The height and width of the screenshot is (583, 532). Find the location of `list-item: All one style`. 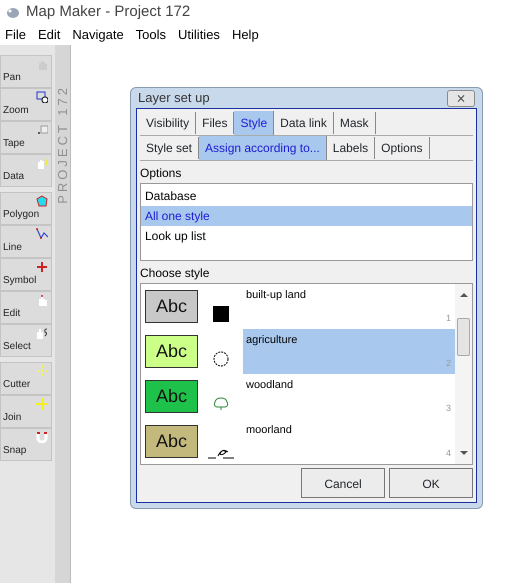

list-item: All one style is located at coordinates (306, 216).